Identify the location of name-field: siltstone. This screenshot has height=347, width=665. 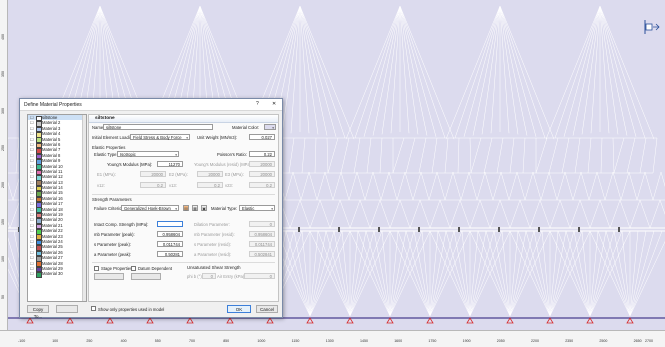
(158, 127).